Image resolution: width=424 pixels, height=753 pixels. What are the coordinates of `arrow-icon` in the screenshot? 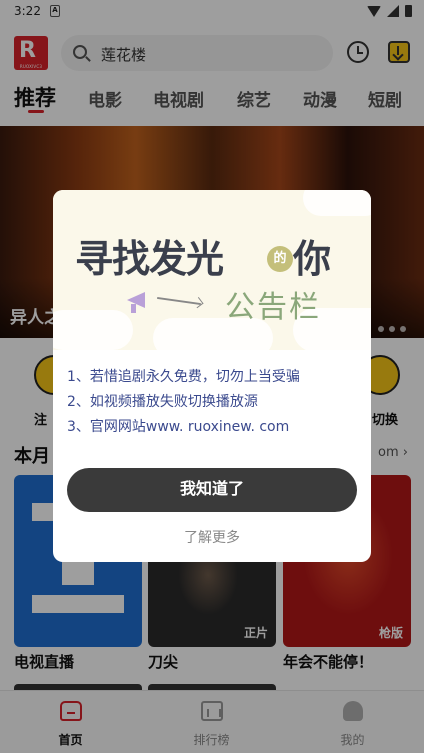 It's located at (179, 300).